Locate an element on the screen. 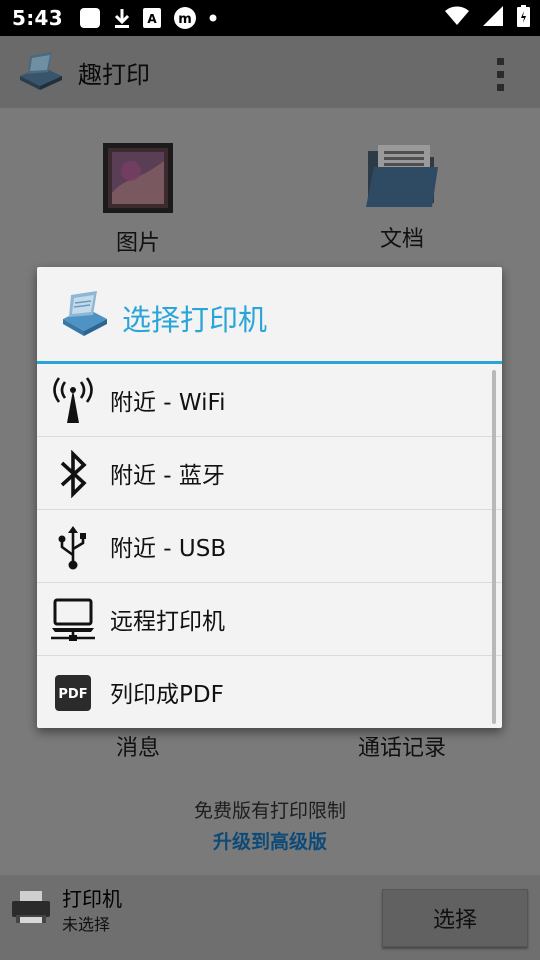 The height and width of the screenshot is (960, 540). overflow-menu-icon is located at coordinates (500, 74).